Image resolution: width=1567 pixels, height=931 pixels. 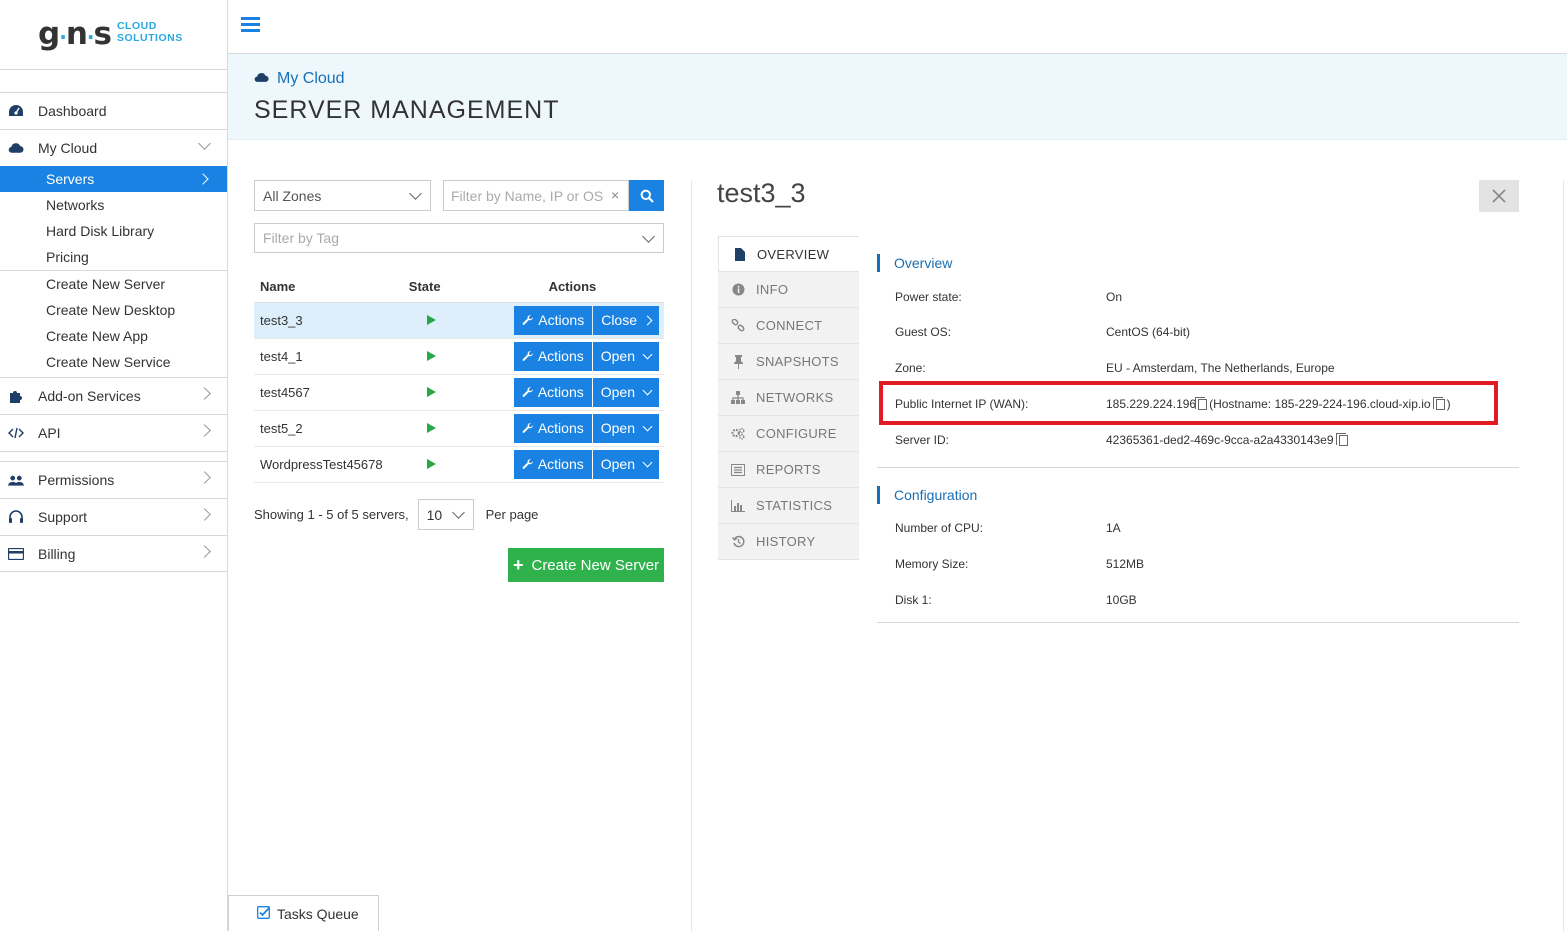 I want to click on sidebar-item-my-cloud: My Cloud, so click(x=113, y=147).